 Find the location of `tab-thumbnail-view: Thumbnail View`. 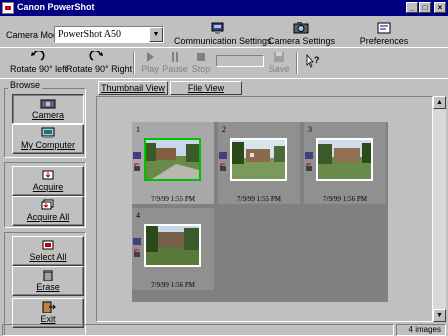

tab-thumbnail-view: Thumbnail View is located at coordinates (133, 88).